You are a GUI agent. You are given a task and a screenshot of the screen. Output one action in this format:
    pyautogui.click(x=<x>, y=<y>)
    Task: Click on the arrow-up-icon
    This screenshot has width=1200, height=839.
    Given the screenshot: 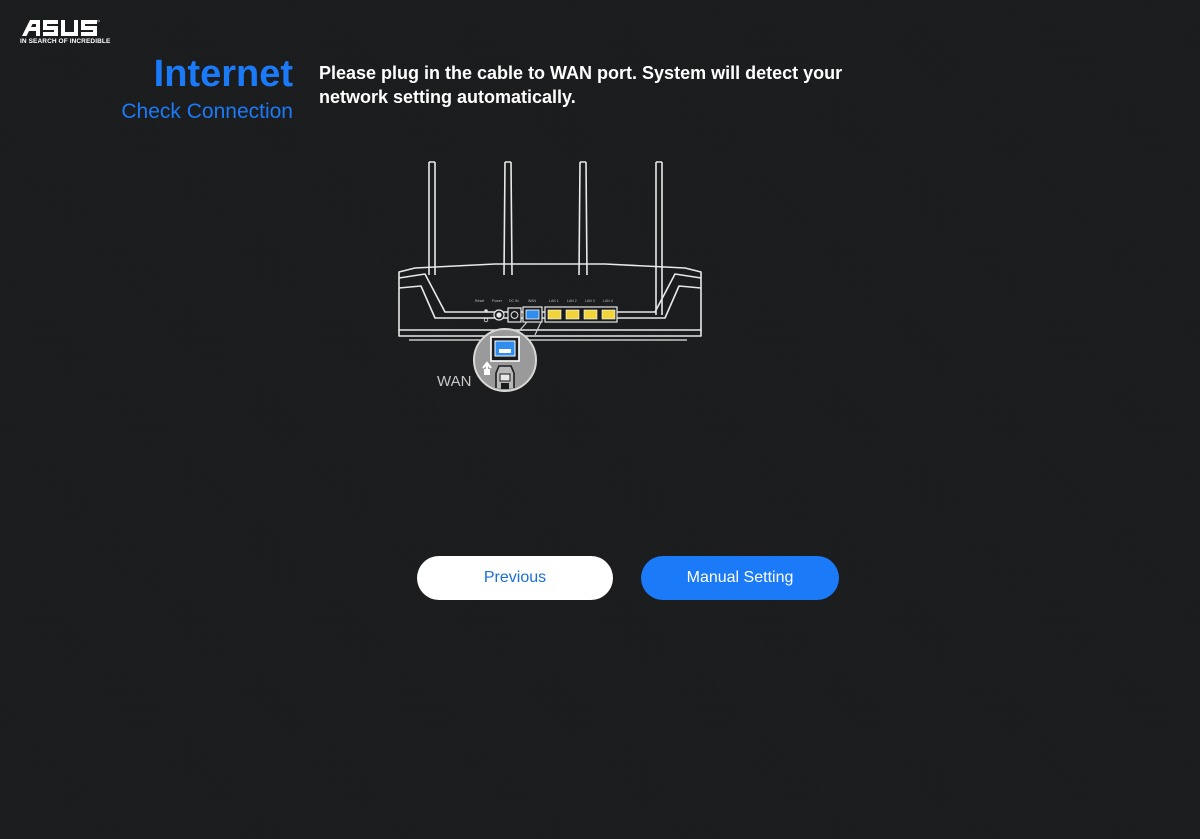 What is the action you would take?
    pyautogui.click(x=487, y=368)
    